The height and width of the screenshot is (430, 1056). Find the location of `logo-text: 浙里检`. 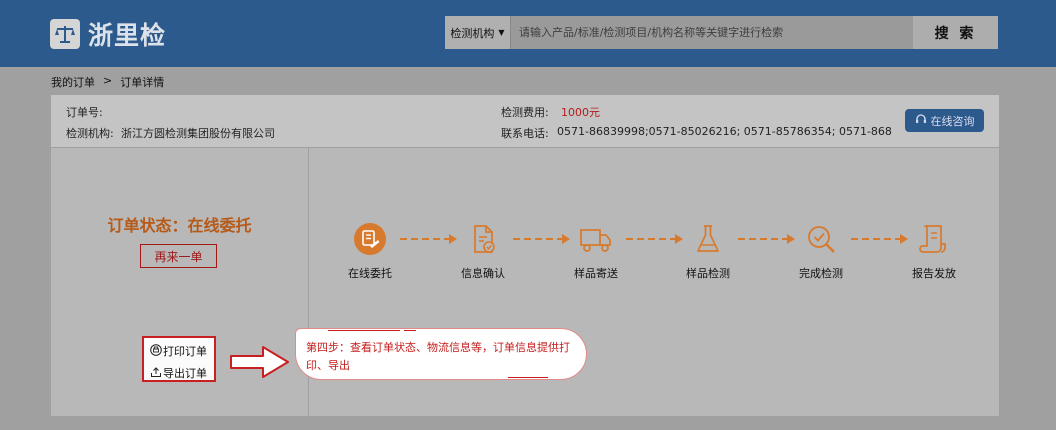

logo-text: 浙里检 is located at coordinates (127, 35).